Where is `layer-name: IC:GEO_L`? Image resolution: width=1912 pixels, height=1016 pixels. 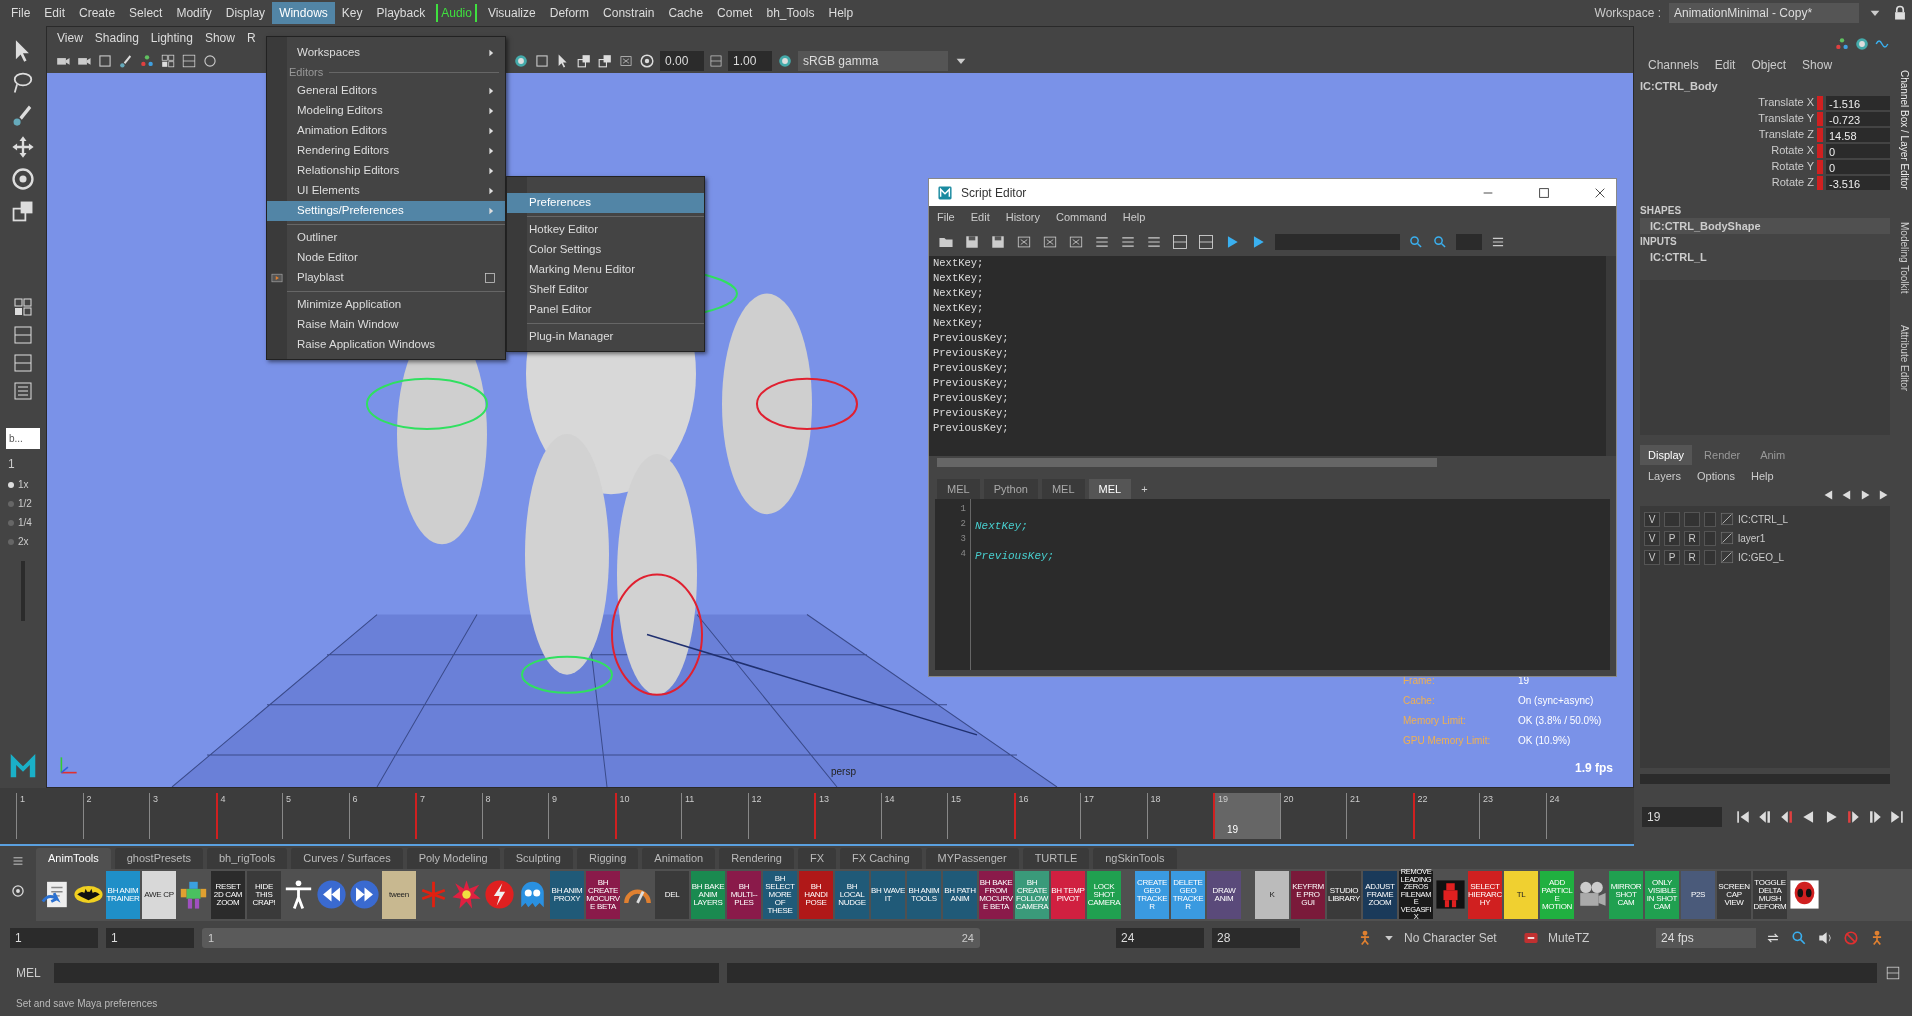
layer-name: IC:GEO_L is located at coordinates (1761, 557).